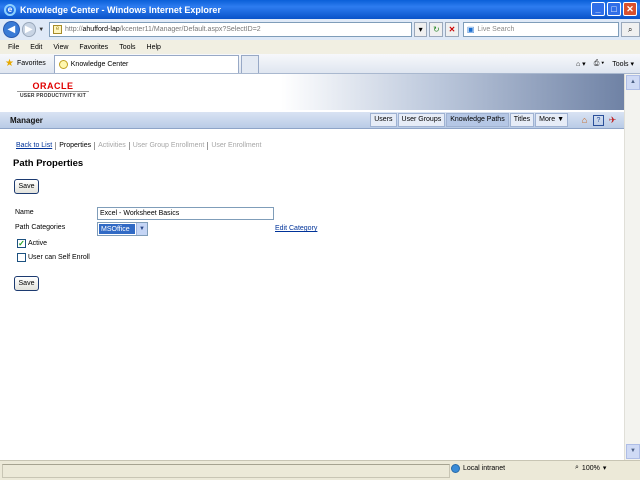 The width and height of the screenshot is (640, 480). What do you see at coordinates (26, 186) in the screenshot?
I see `save-button-top: Save` at bounding box center [26, 186].